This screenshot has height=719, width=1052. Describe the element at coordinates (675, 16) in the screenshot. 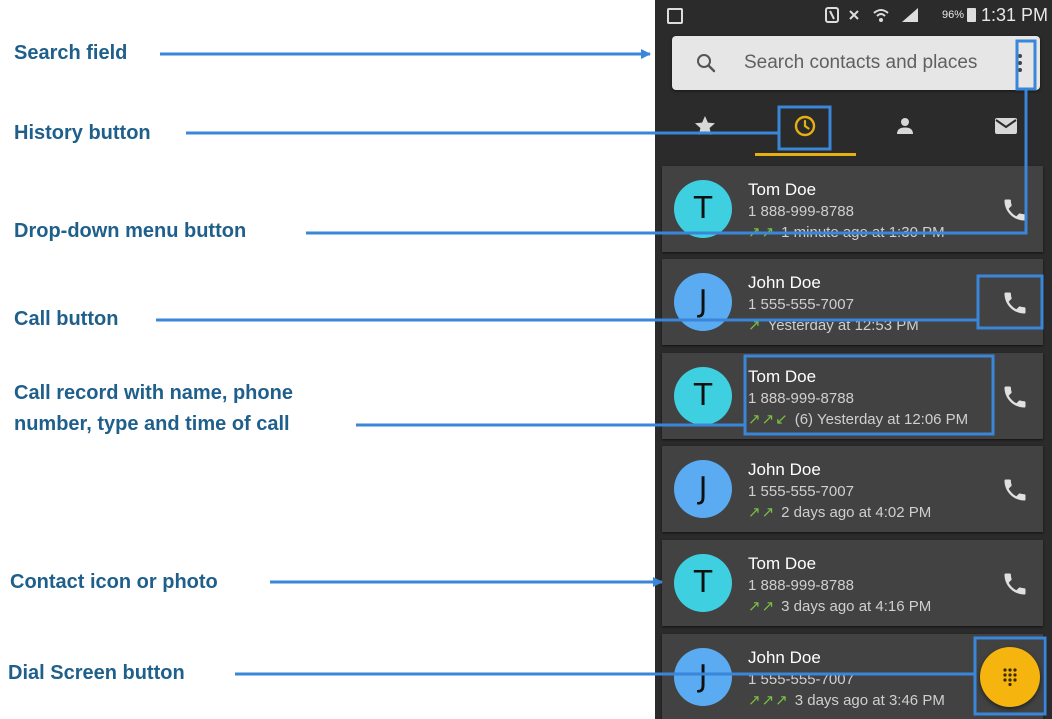

I see `screenshot-icon` at that location.